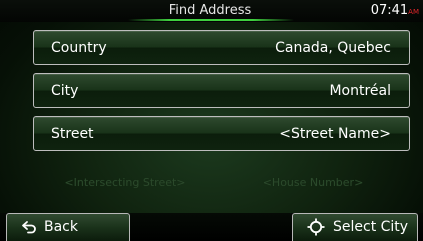 This screenshot has width=423, height=241. What do you see at coordinates (221, 47) in the screenshot?
I see `country-row: Country Canada, Quebec` at bounding box center [221, 47].